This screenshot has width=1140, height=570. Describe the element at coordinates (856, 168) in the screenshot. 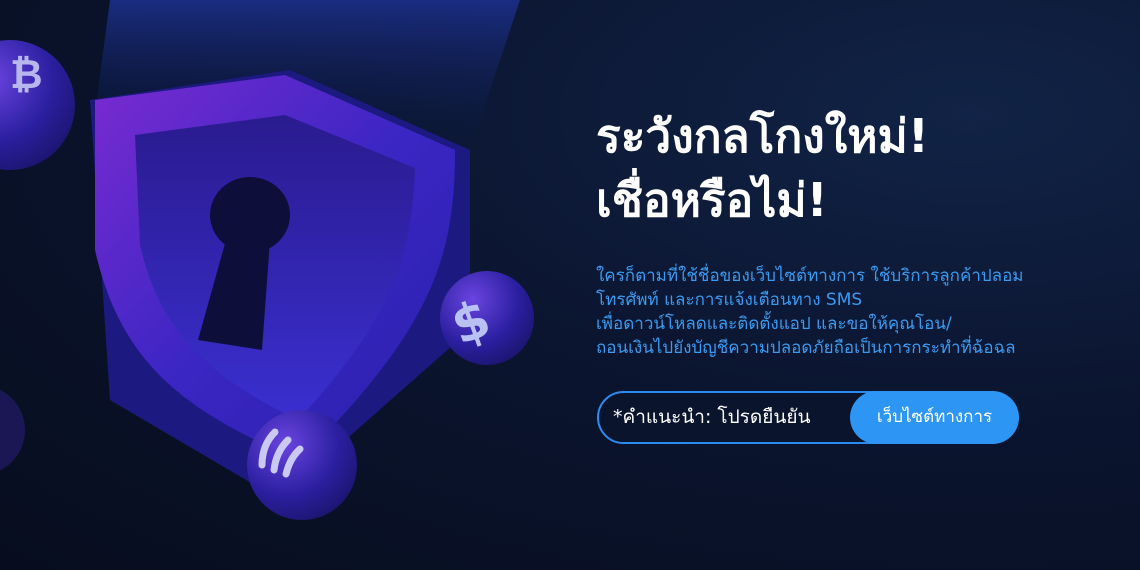

I see `headline: ระวังกลโกงใหม่! เชื่อหรือไม่!` at that location.